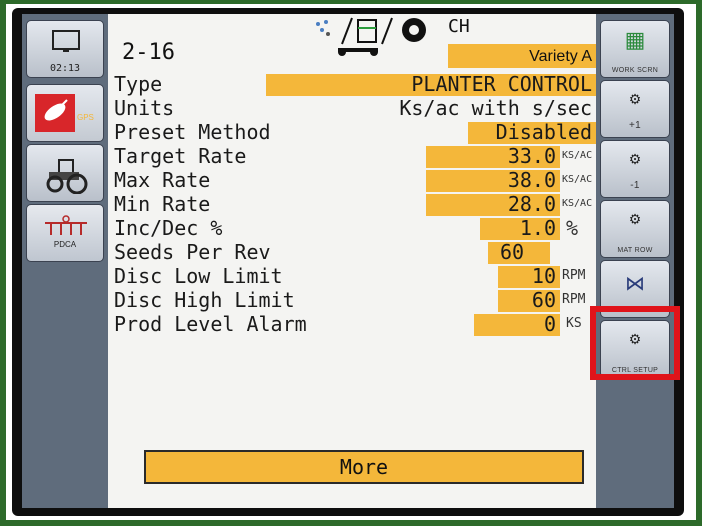 Image resolution: width=702 pixels, height=526 pixels. I want to click on row-value: 38.0, so click(531, 180).